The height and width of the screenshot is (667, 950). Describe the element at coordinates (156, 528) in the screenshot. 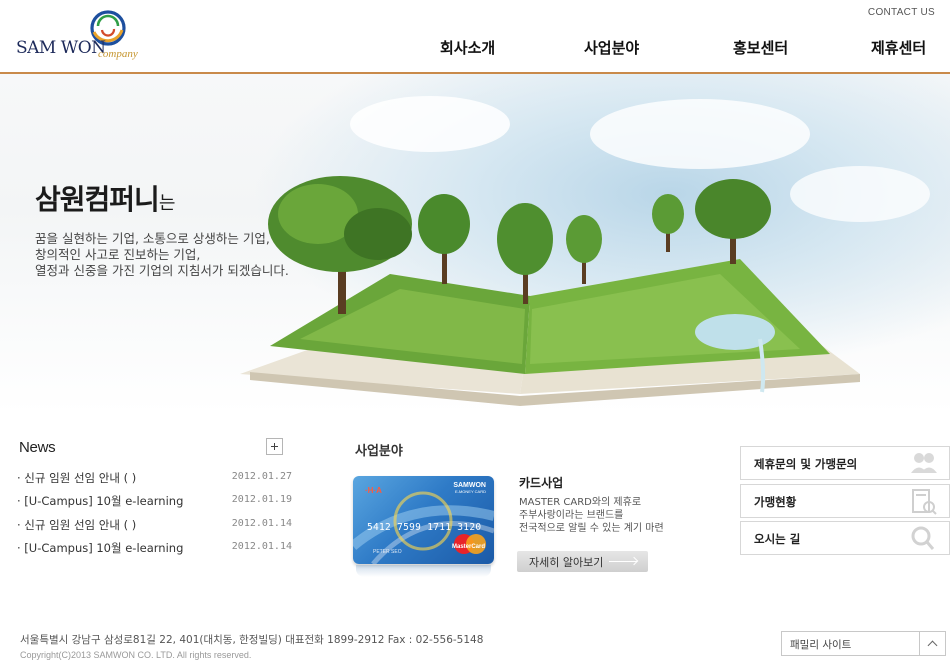

I see `news-item: · 신규 임원 선임 안내 ( ) 2012.01.14` at that location.